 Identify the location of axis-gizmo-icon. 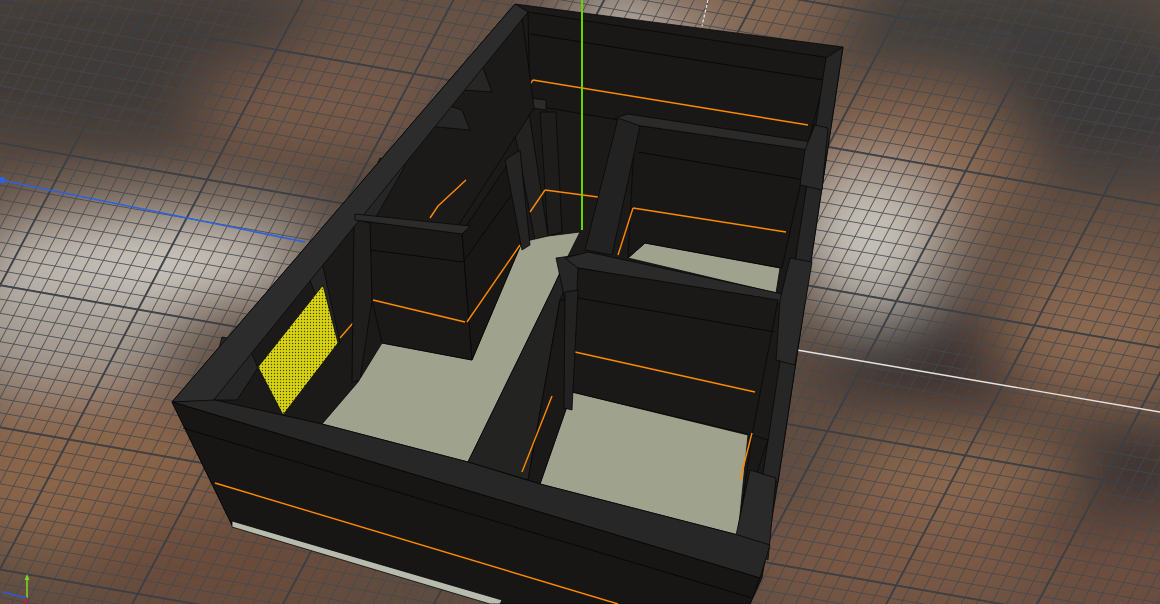
(15, 589).